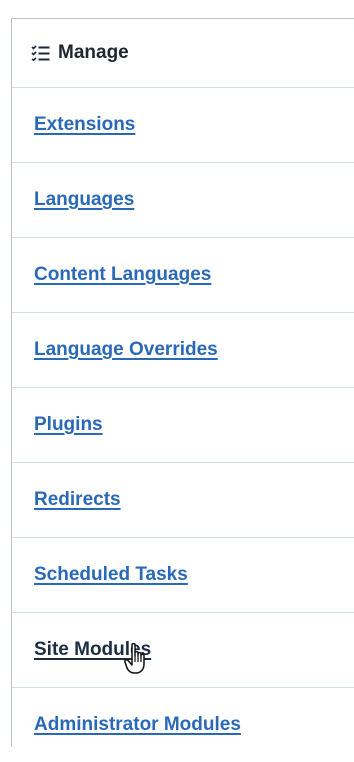 The height and width of the screenshot is (762, 354). What do you see at coordinates (183, 124) in the screenshot?
I see `menu-item-extensions: Extensions` at bounding box center [183, 124].